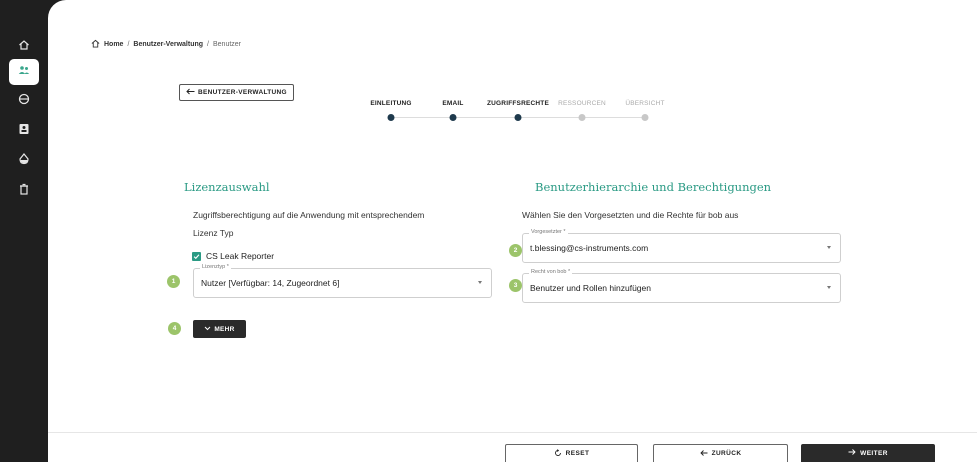 The width and height of the screenshot is (977, 462). I want to click on sidebar-item-users, so click(24, 72).